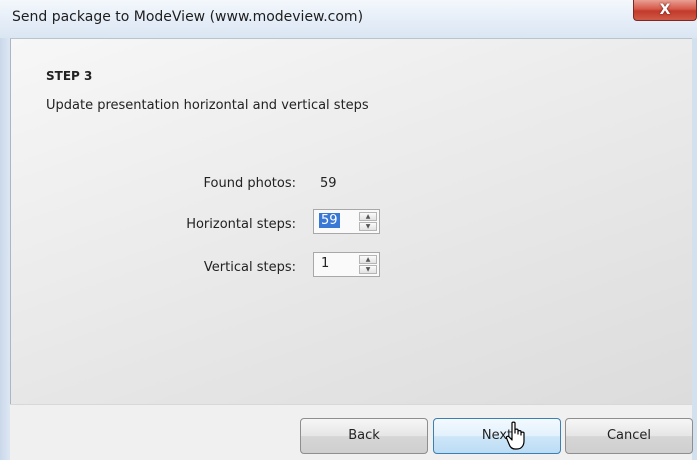 This screenshot has height=460, width=697. I want to click on window-frame-right, so click(694, 249).